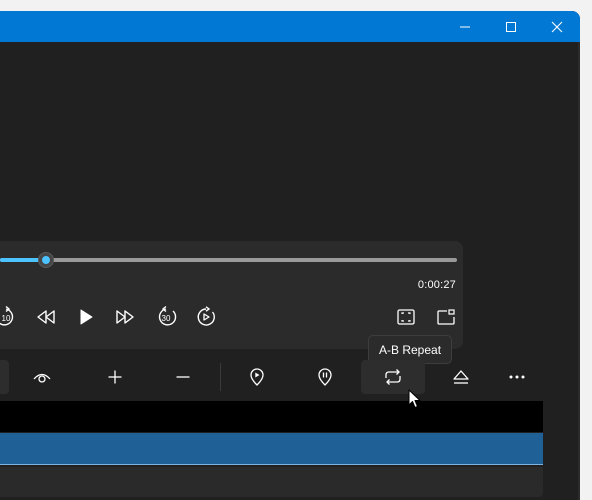  I want to click on fullscreen-button, so click(406, 317).